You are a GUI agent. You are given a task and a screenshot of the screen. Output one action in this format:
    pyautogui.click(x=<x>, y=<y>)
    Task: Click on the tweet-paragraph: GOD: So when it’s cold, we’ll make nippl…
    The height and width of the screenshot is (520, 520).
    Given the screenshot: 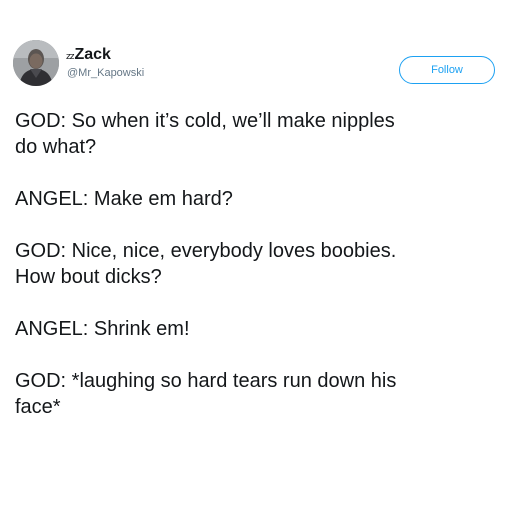 What is the action you would take?
    pyautogui.click(x=205, y=134)
    